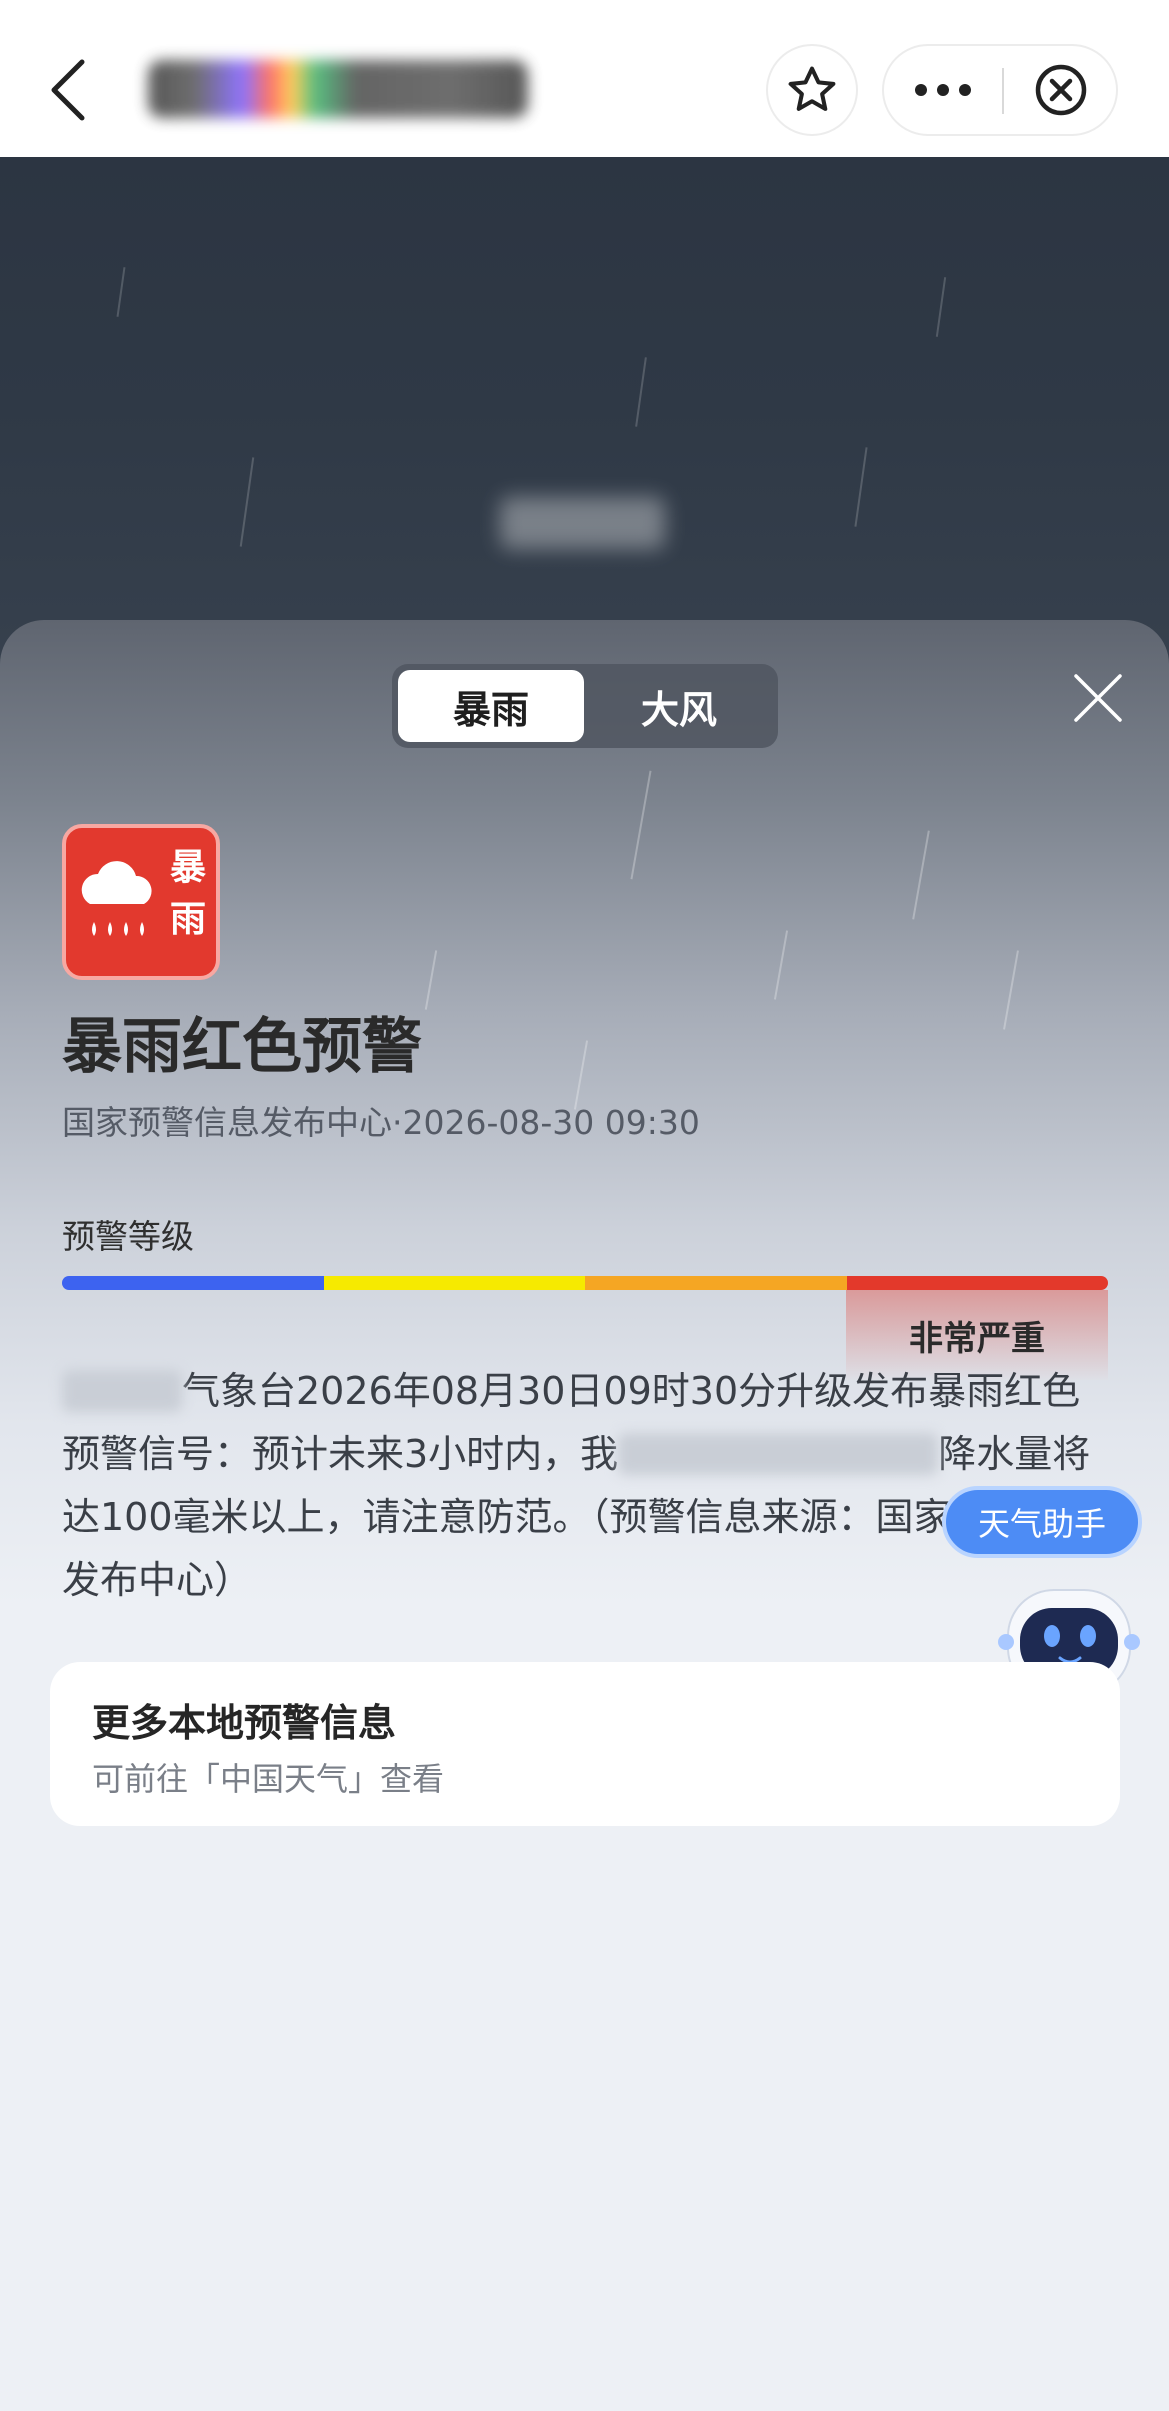 The image size is (1169, 2411). I want to click on favorite-button, so click(812, 90).